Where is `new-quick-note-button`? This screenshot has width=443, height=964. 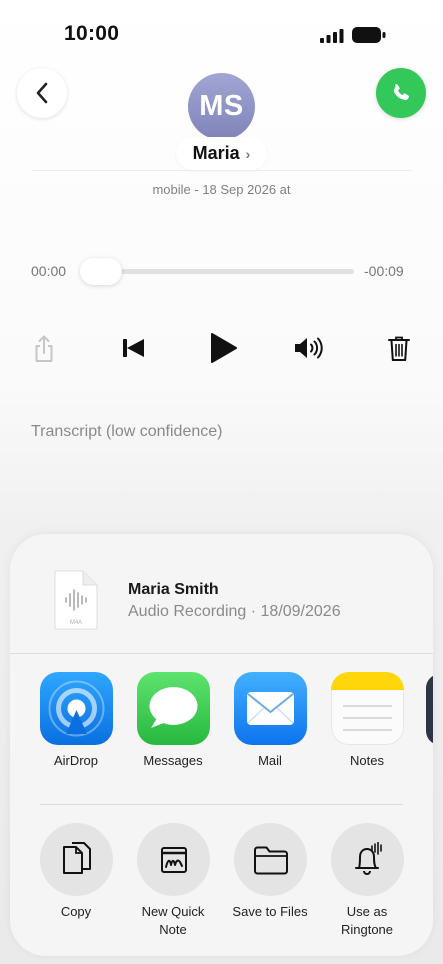
new-quick-note-button is located at coordinates (173, 859).